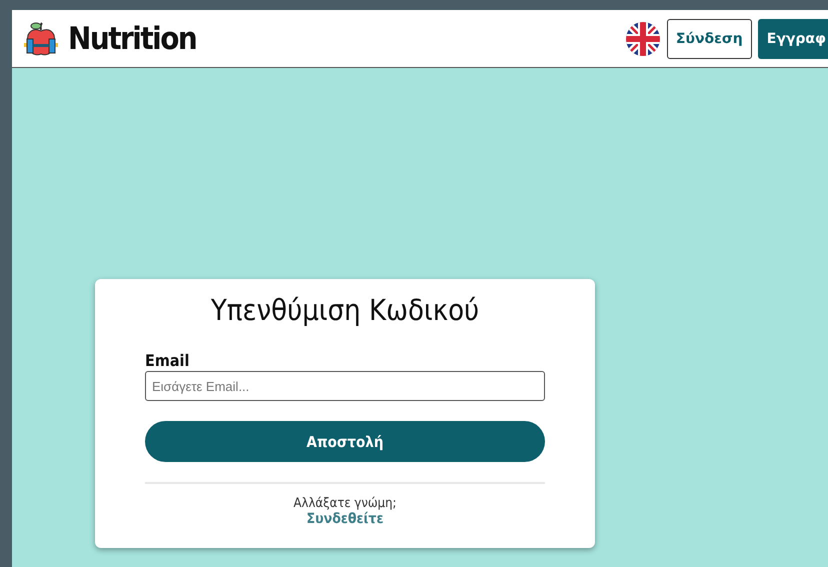 This screenshot has height=567, width=828. What do you see at coordinates (709, 38) in the screenshot?
I see `login-button: Σύνδεση` at bounding box center [709, 38].